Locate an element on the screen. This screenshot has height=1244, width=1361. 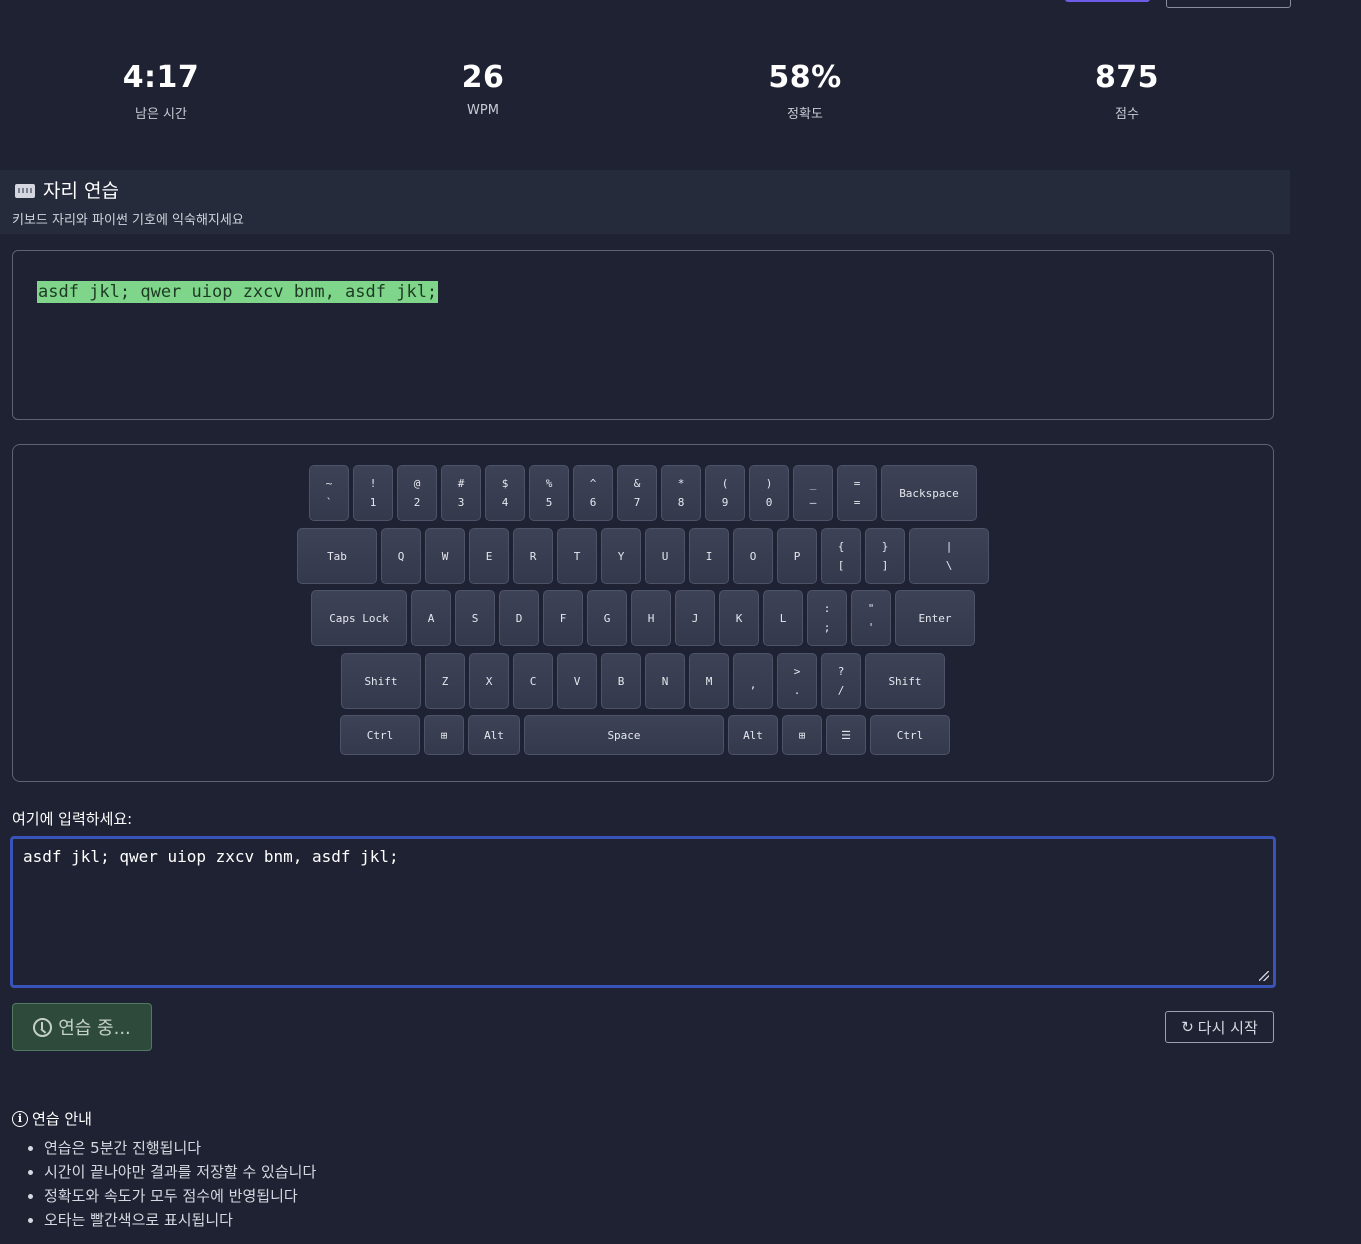
stats-bar: 4:17 남은 시간 26 WPM 58% 정확도 875 점수 is located at coordinates (645, 91).